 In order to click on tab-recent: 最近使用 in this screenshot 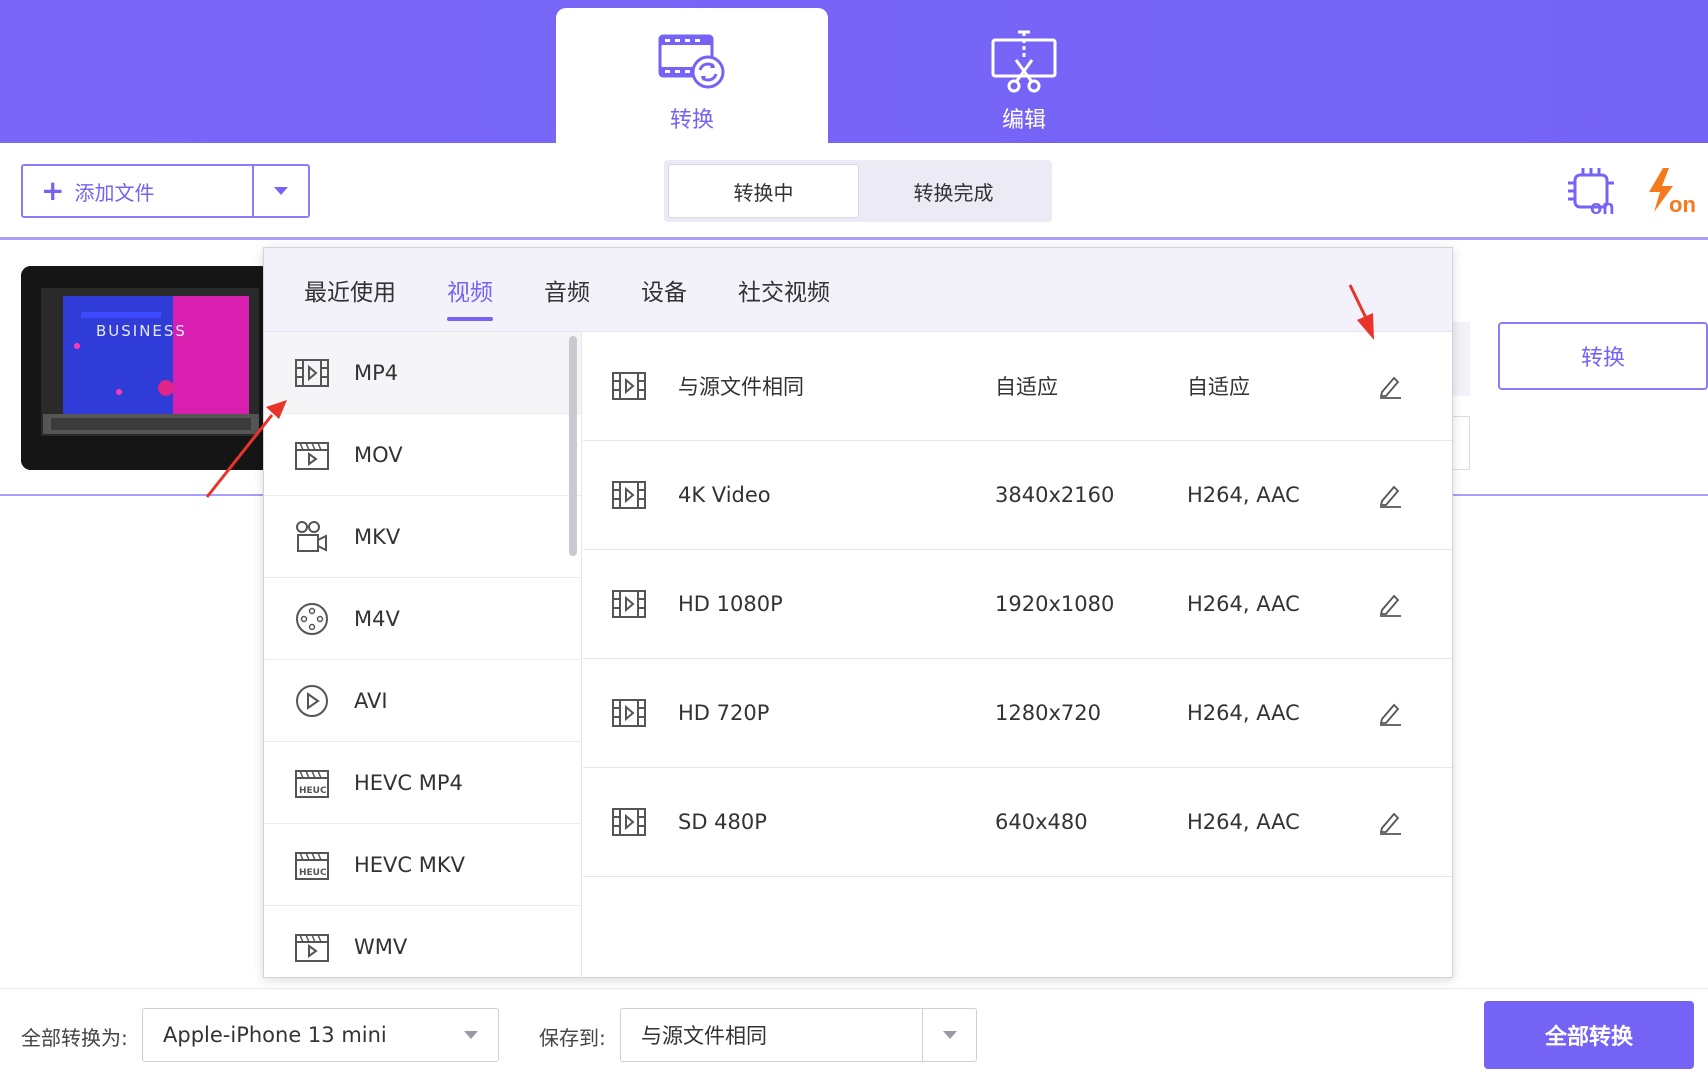, I will do `click(350, 290)`.